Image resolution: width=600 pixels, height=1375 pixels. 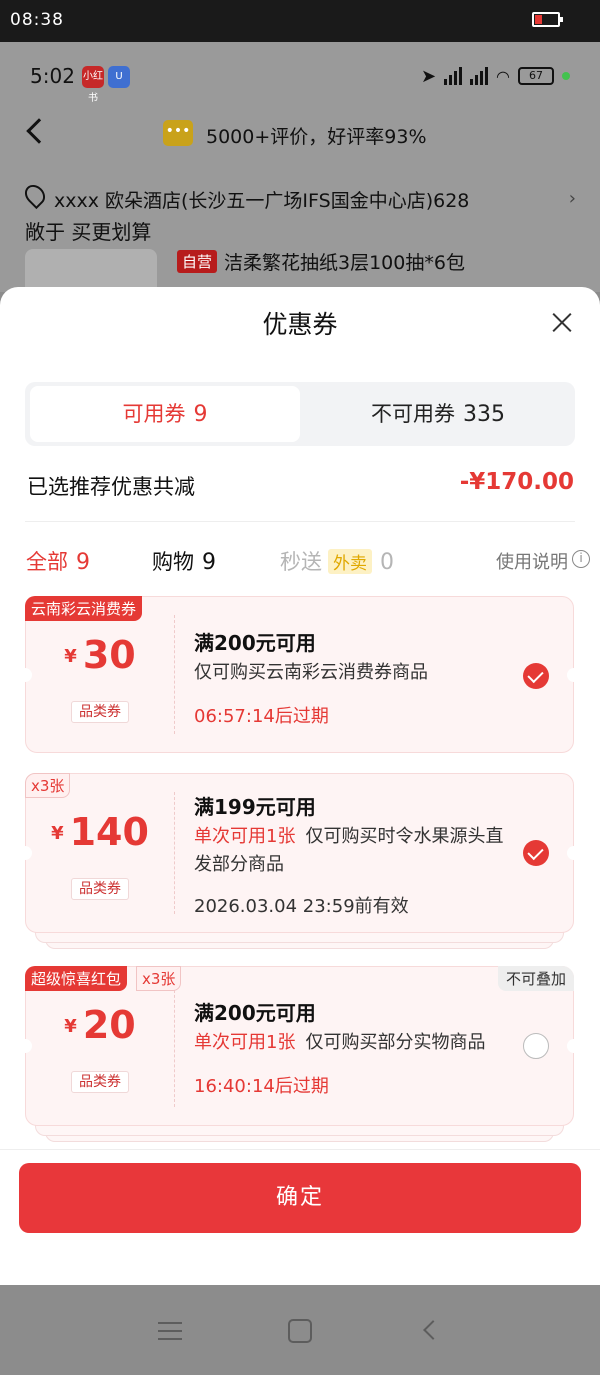 I want to click on tab-available: 可用券 9, so click(x=165, y=414).